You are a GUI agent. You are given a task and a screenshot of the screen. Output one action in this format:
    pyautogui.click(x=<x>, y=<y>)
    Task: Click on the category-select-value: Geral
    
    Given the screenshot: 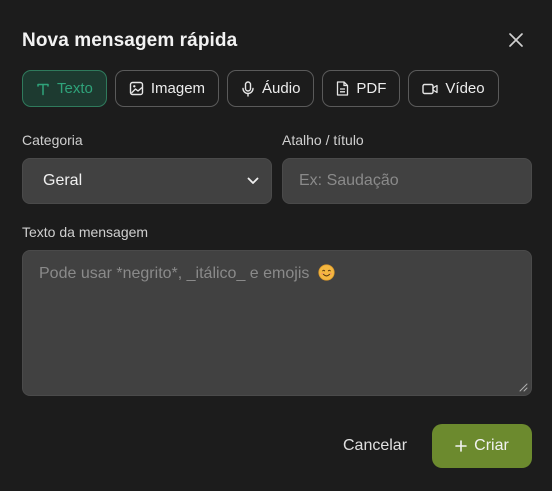 What is the action you would take?
    pyautogui.click(x=63, y=180)
    